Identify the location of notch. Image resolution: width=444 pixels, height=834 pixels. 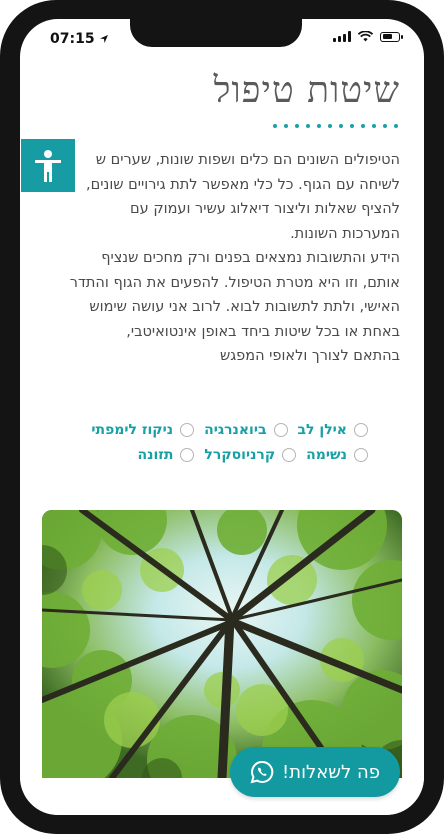
(216, 33).